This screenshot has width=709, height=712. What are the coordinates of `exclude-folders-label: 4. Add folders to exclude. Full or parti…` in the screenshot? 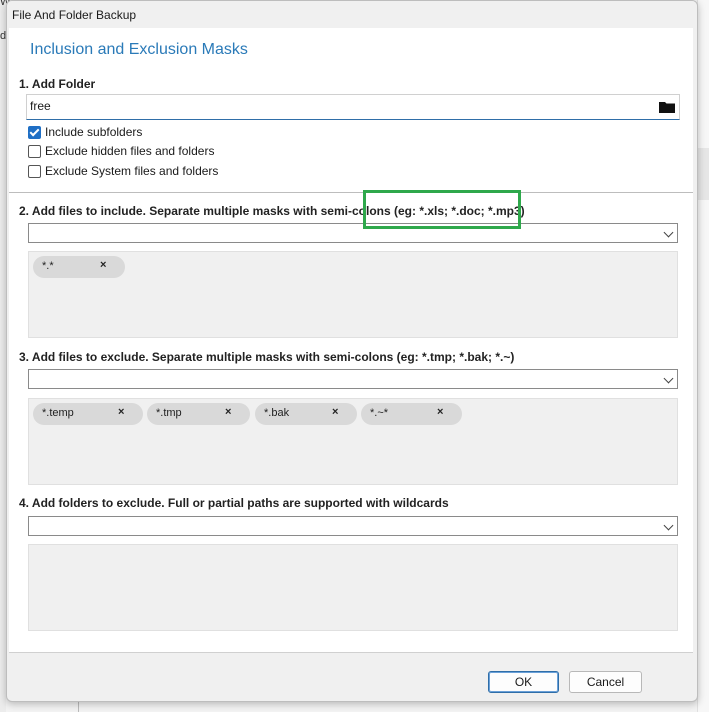 It's located at (234, 503).